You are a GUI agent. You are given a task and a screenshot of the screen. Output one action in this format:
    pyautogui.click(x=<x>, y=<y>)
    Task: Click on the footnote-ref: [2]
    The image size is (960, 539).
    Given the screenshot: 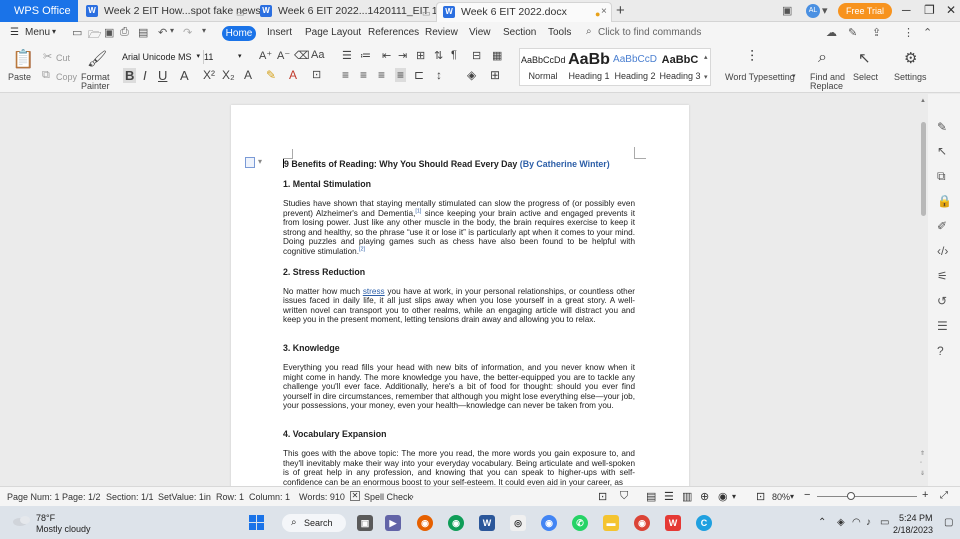 What is the action you would take?
    pyautogui.click(x=362, y=249)
    